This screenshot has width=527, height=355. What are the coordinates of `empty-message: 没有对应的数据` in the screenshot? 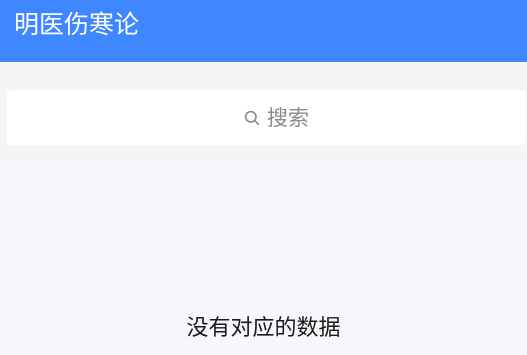 It's located at (263, 328).